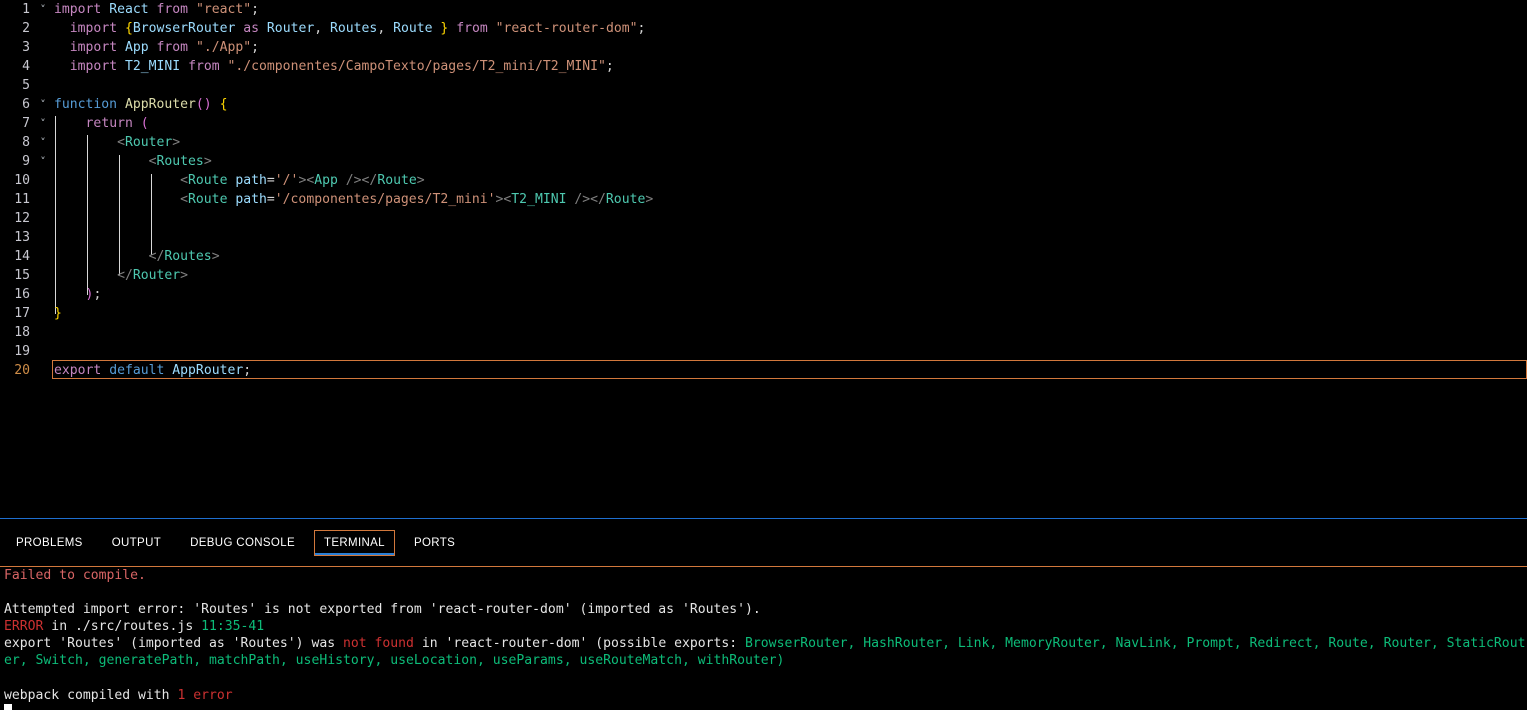  I want to click on line-number: 18, so click(22, 332).